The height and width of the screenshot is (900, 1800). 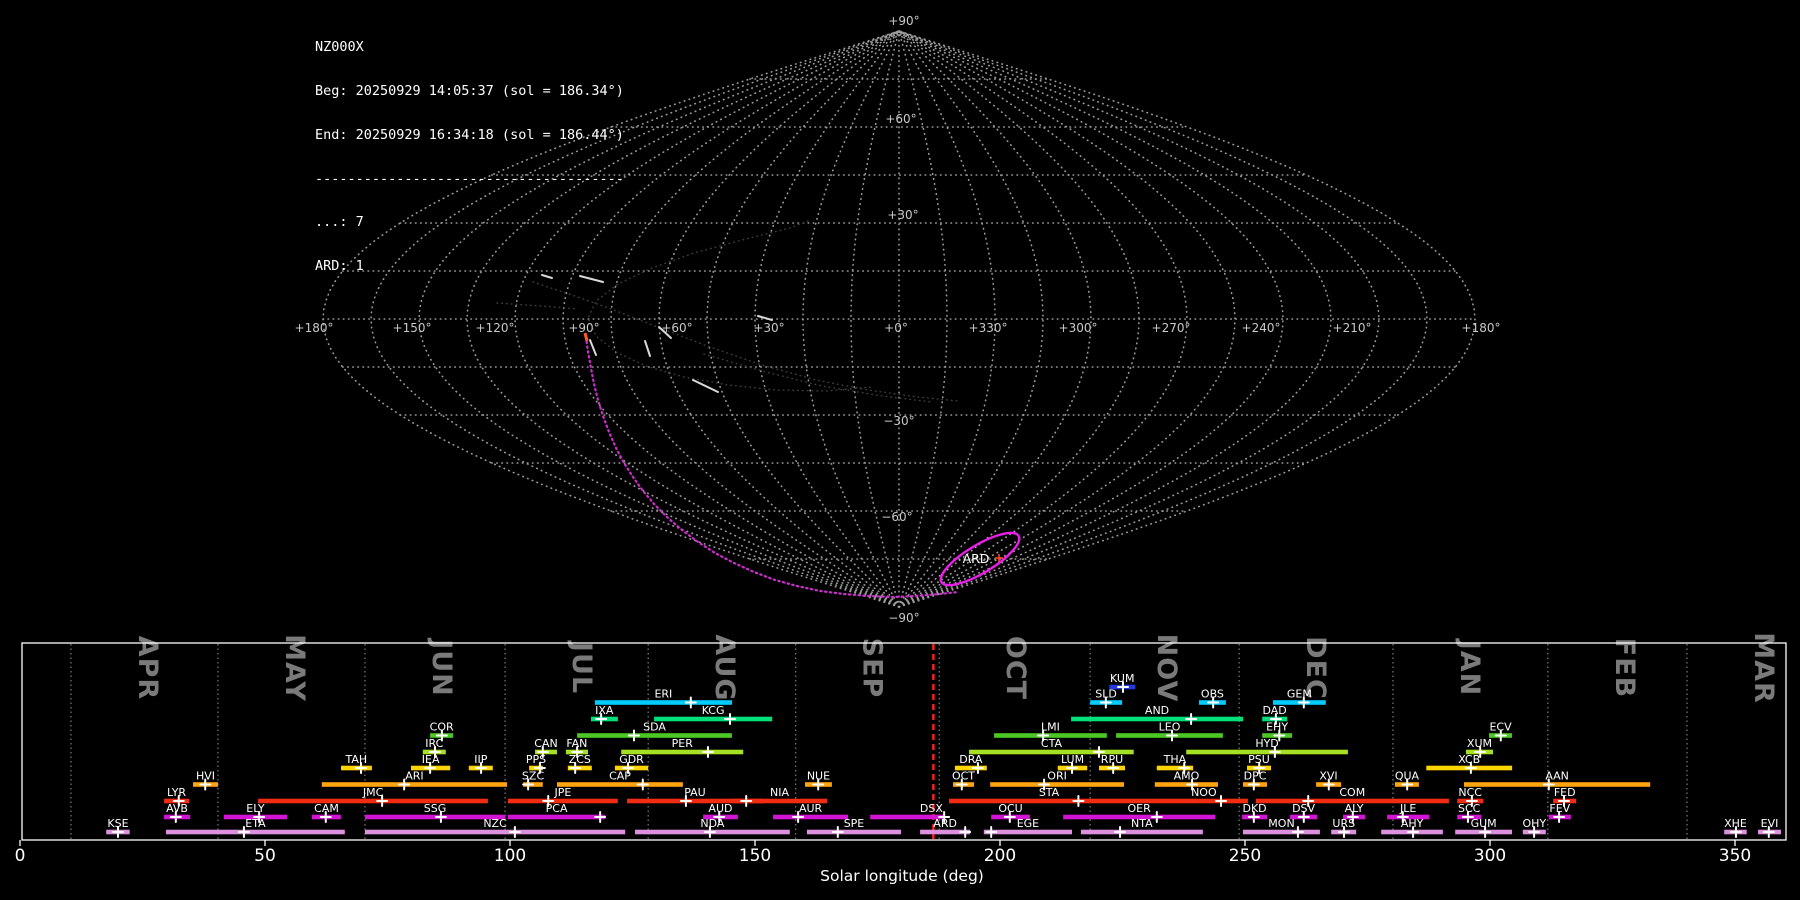 I want to click on shower-bar-NZC, so click(x=495, y=832).